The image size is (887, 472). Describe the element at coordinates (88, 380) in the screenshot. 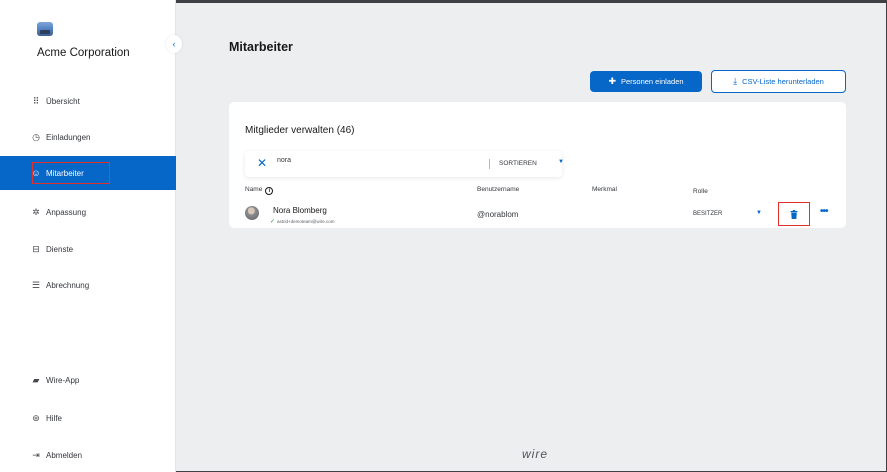

I see `sidebar-item-wire-app: ▰ Wire-App` at that location.